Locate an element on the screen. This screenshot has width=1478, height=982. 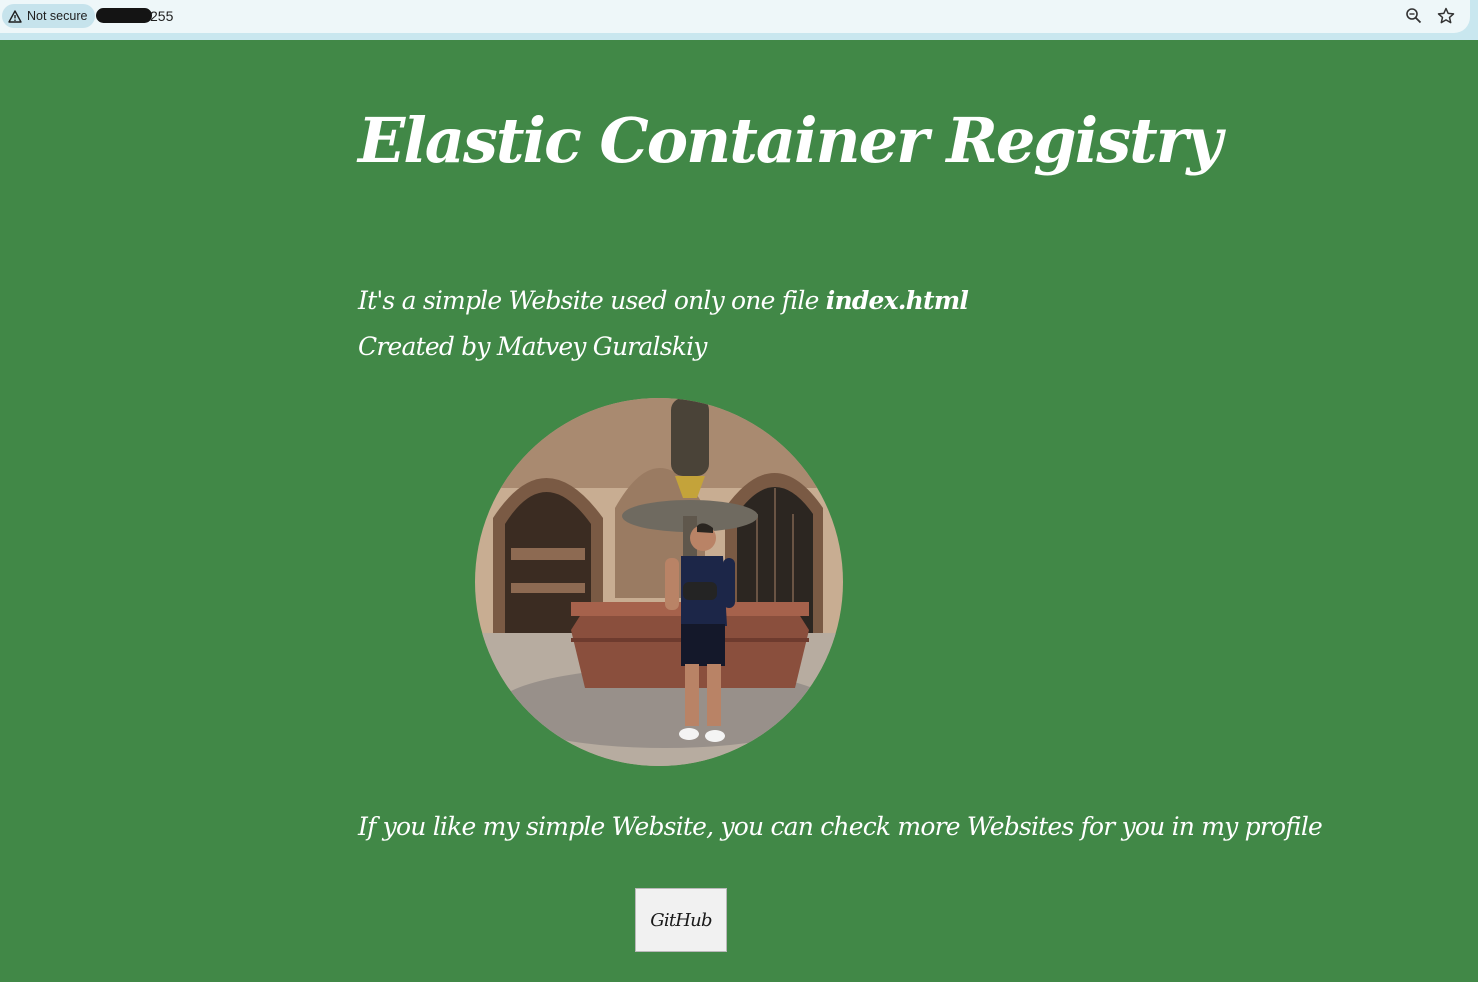
url-redaction is located at coordinates (124, 15).